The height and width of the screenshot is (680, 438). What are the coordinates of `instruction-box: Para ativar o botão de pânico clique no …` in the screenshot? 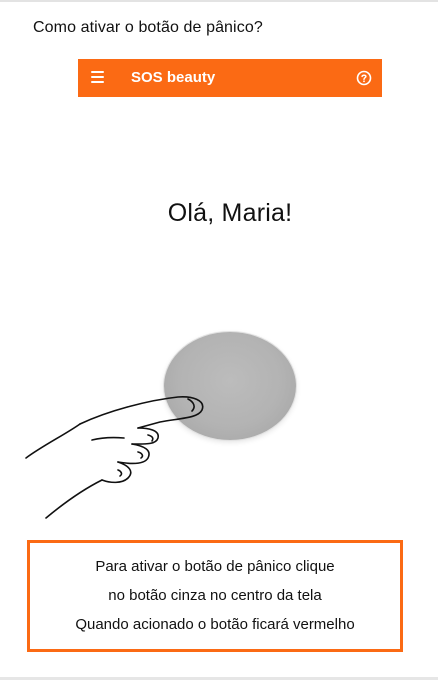 It's located at (215, 596).